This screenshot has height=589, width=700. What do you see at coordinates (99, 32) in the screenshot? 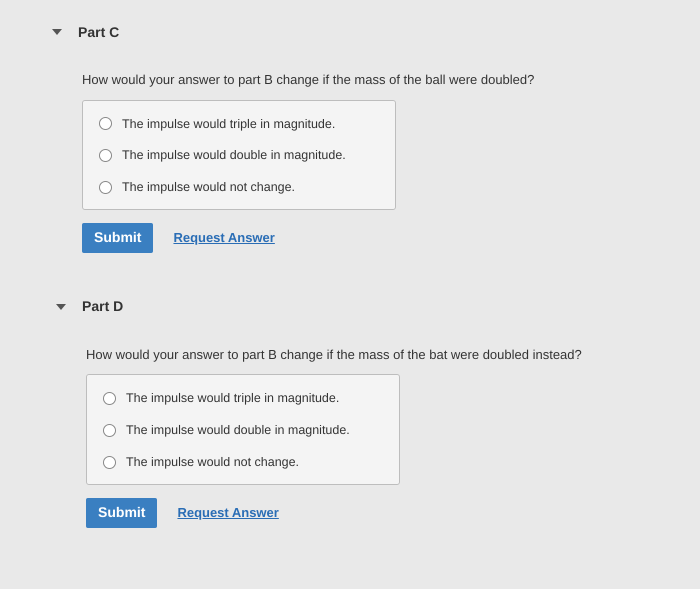
I see `part-title: Part C` at bounding box center [99, 32].